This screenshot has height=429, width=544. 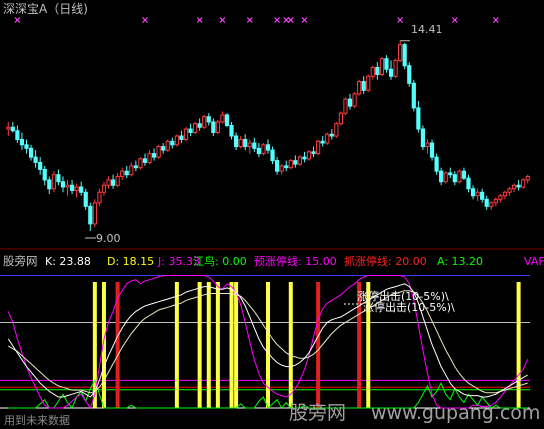 What do you see at coordinates (318, 345) in the screenshot?
I see `signal-bar-red` at bounding box center [318, 345].